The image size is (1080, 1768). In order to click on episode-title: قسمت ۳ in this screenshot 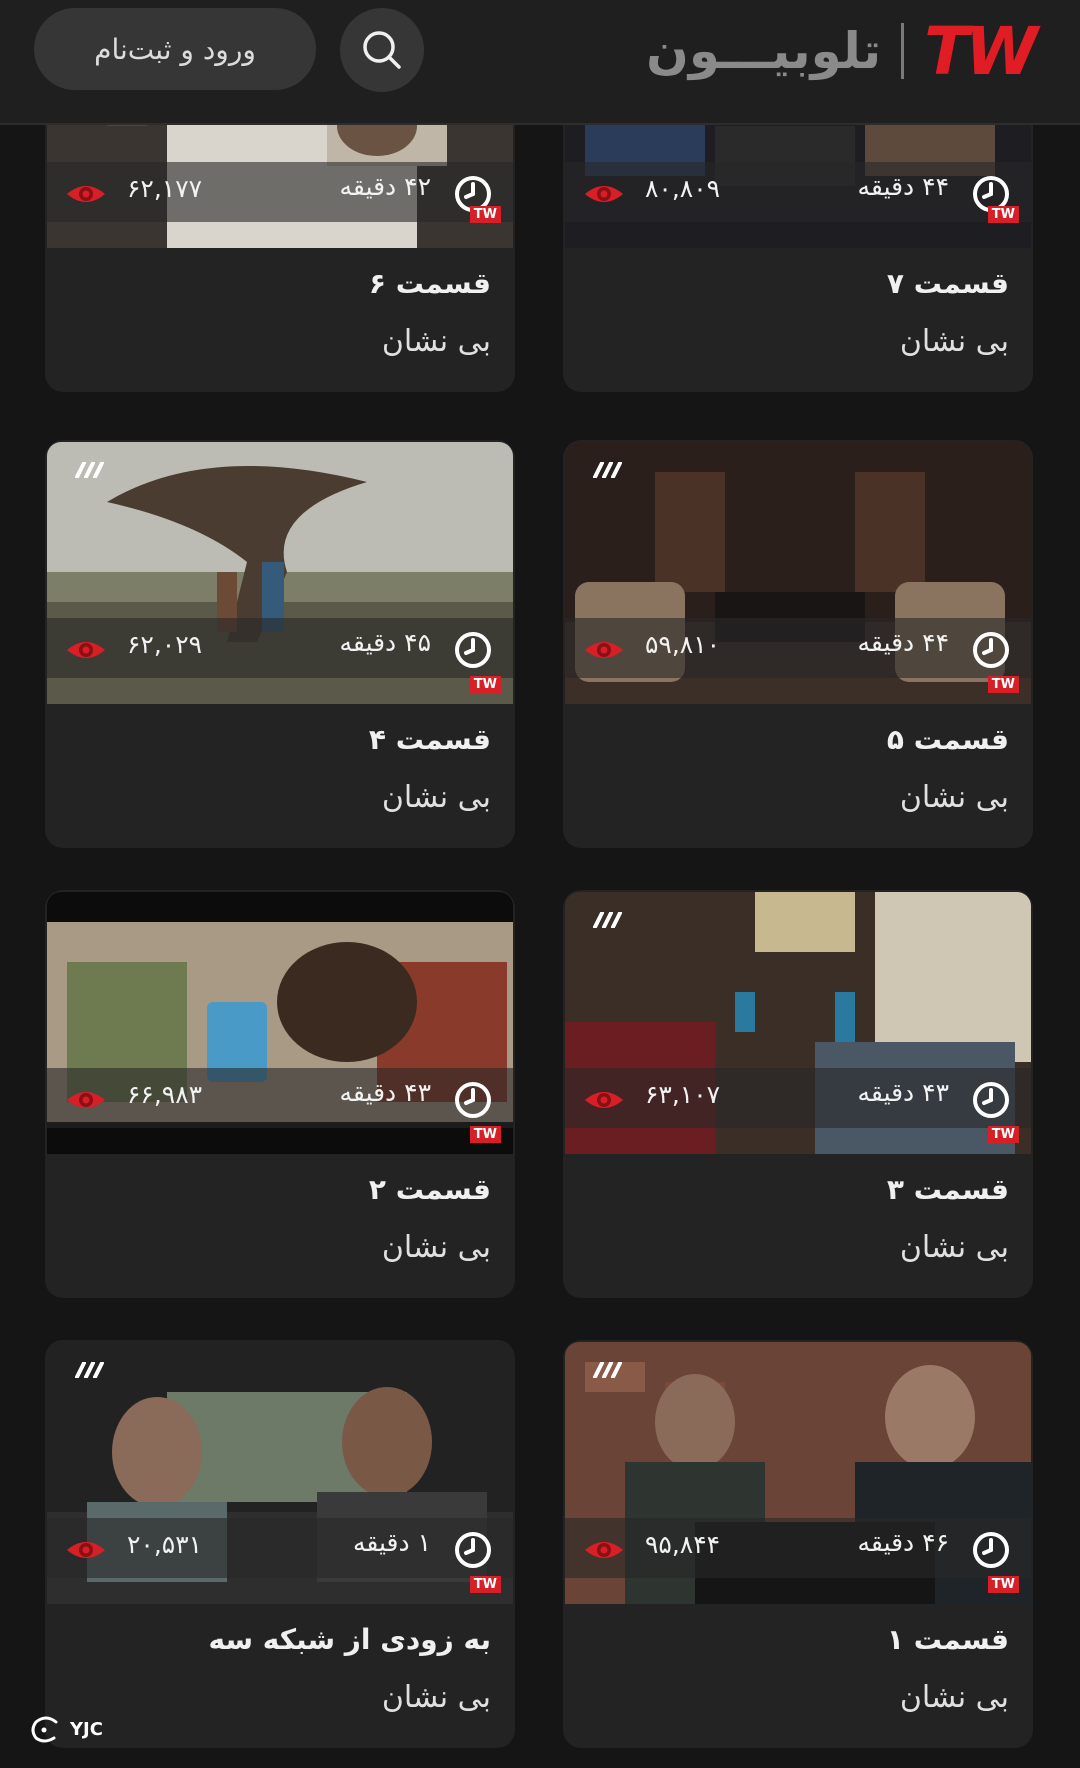, I will do `click(948, 1189)`.